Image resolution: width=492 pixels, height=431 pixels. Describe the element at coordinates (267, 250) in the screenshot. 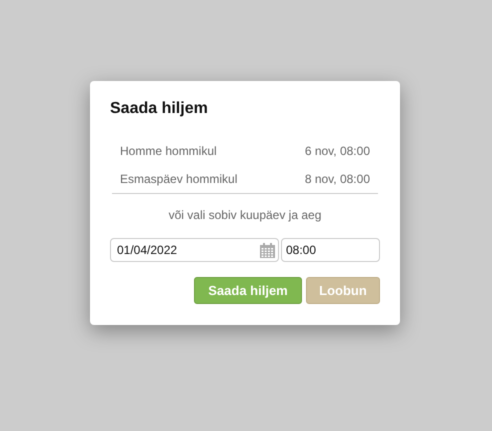

I see `calendar-icon` at that location.